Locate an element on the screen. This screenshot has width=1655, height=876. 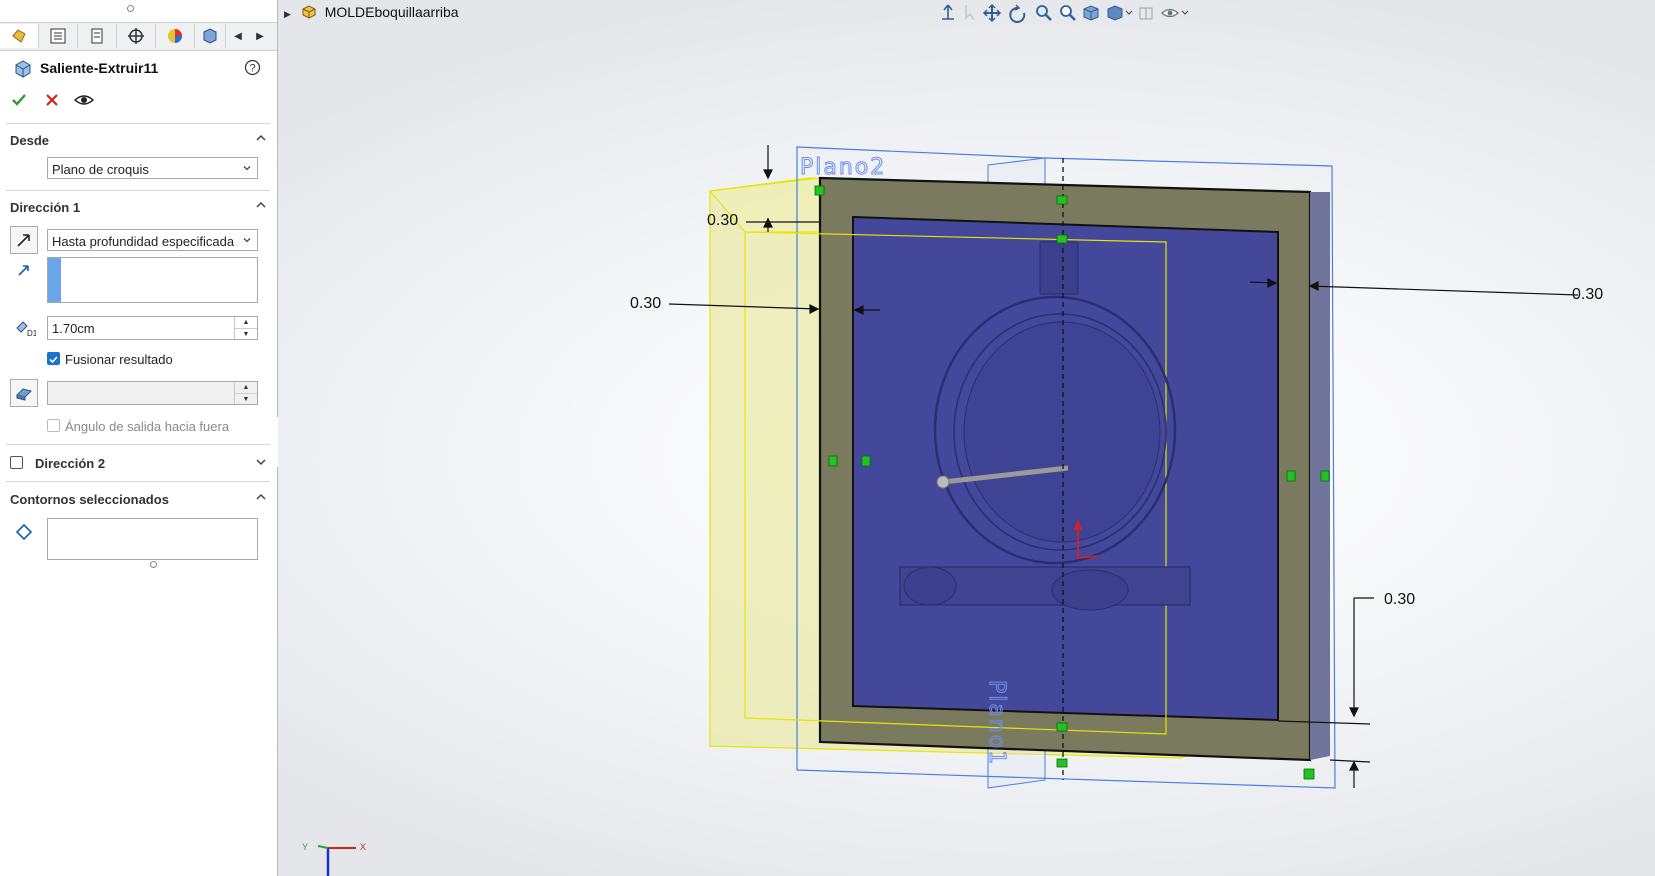
depth-value: 1.70cm is located at coordinates (73, 328).